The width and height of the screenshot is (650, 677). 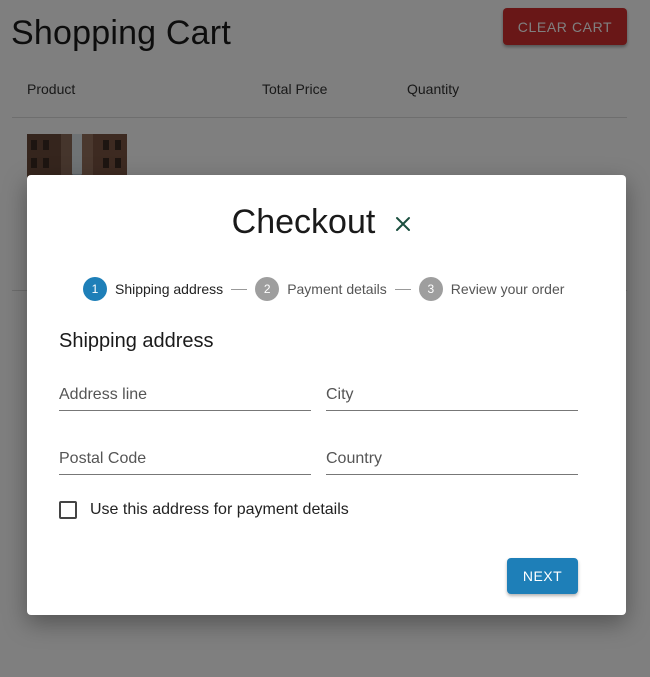 I want to click on step-shipping-address: 1 Shipping address, so click(x=153, y=289).